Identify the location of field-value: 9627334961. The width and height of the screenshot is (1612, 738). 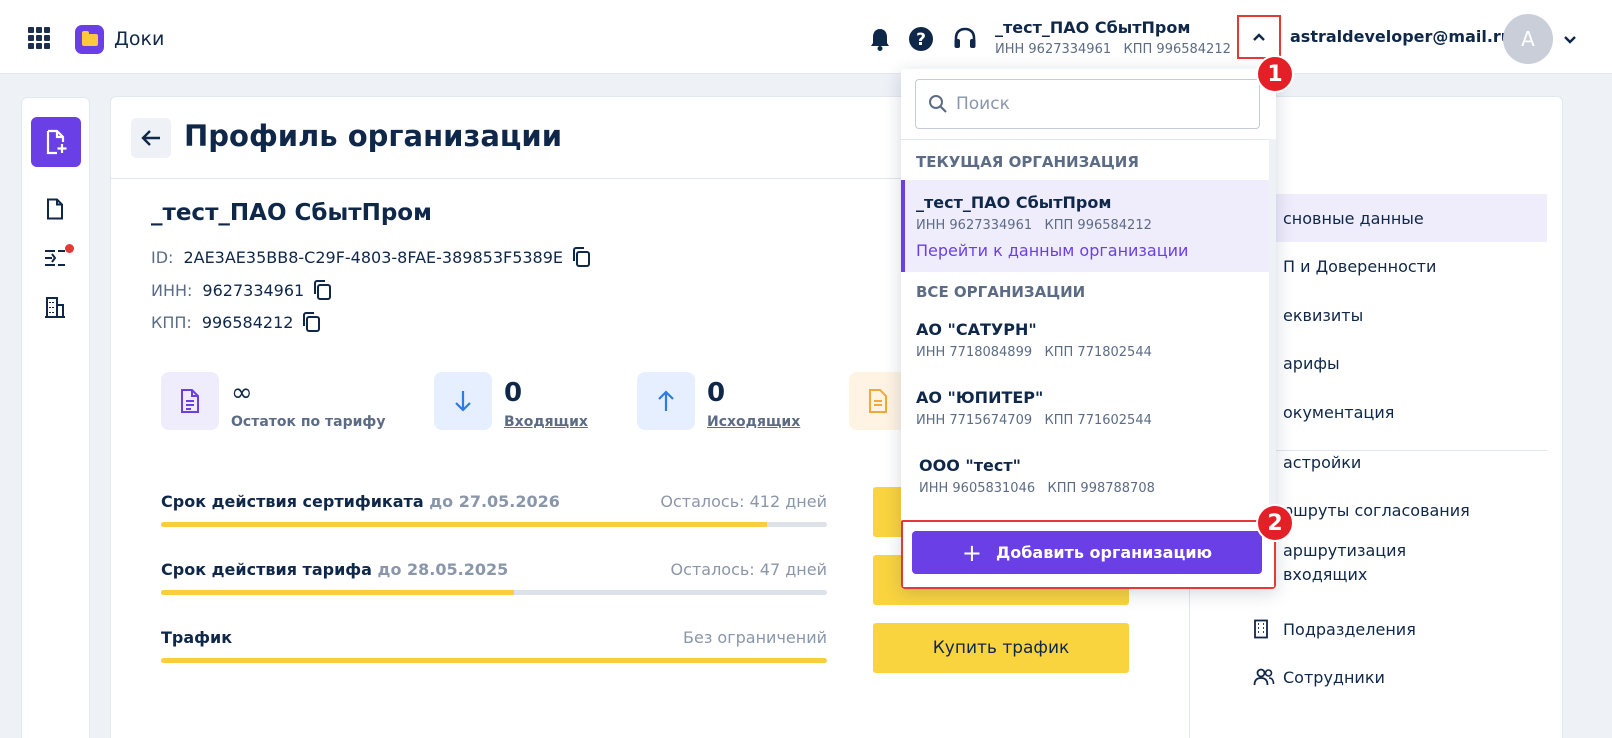
(253, 290).